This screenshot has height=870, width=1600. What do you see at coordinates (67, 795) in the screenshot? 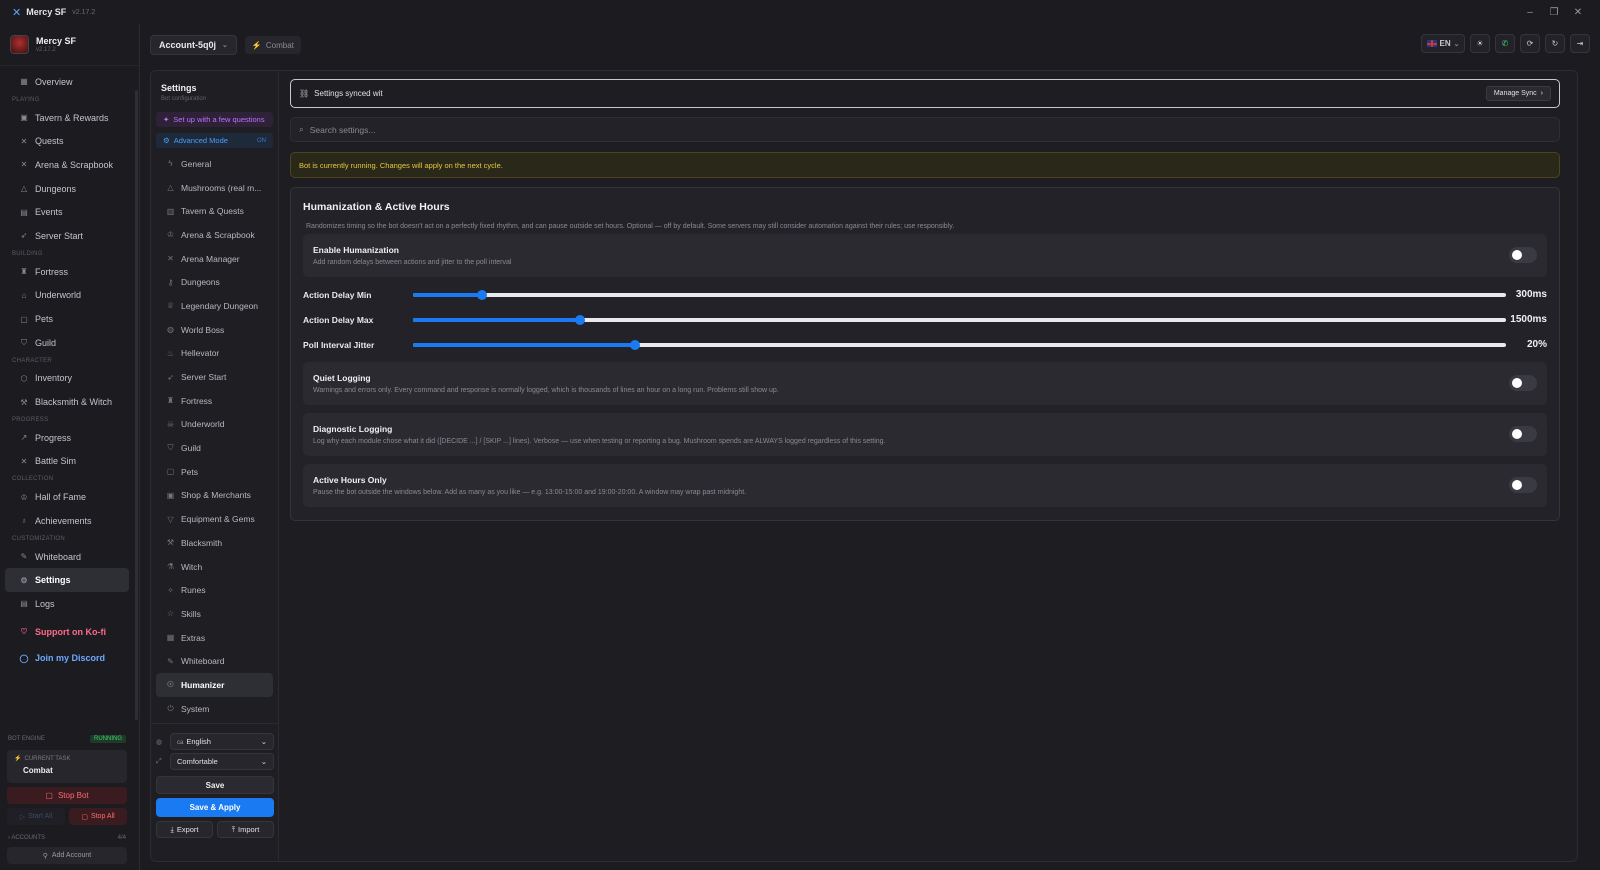
I see `stop-bot-button: ▢ Stop Bot` at bounding box center [67, 795].